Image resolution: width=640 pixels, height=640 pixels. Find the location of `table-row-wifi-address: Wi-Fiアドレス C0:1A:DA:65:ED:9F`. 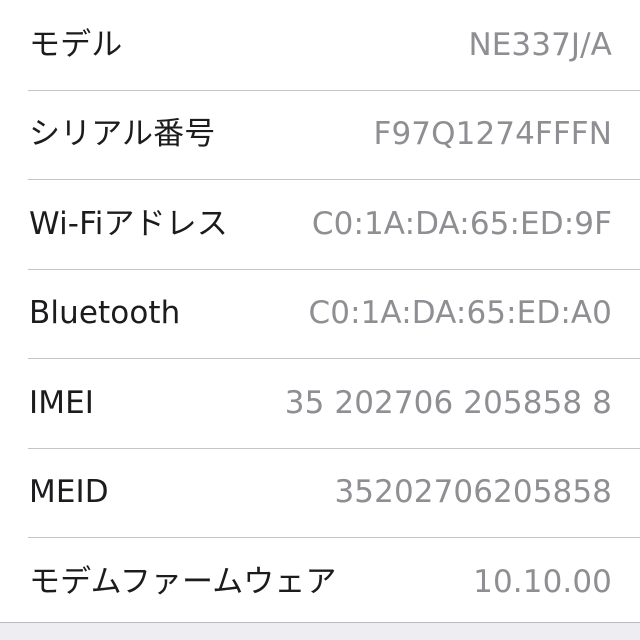

table-row-wifi-address: Wi-Fiアドレス C0:1A:DA:65:ED:9F is located at coordinates (320, 224).